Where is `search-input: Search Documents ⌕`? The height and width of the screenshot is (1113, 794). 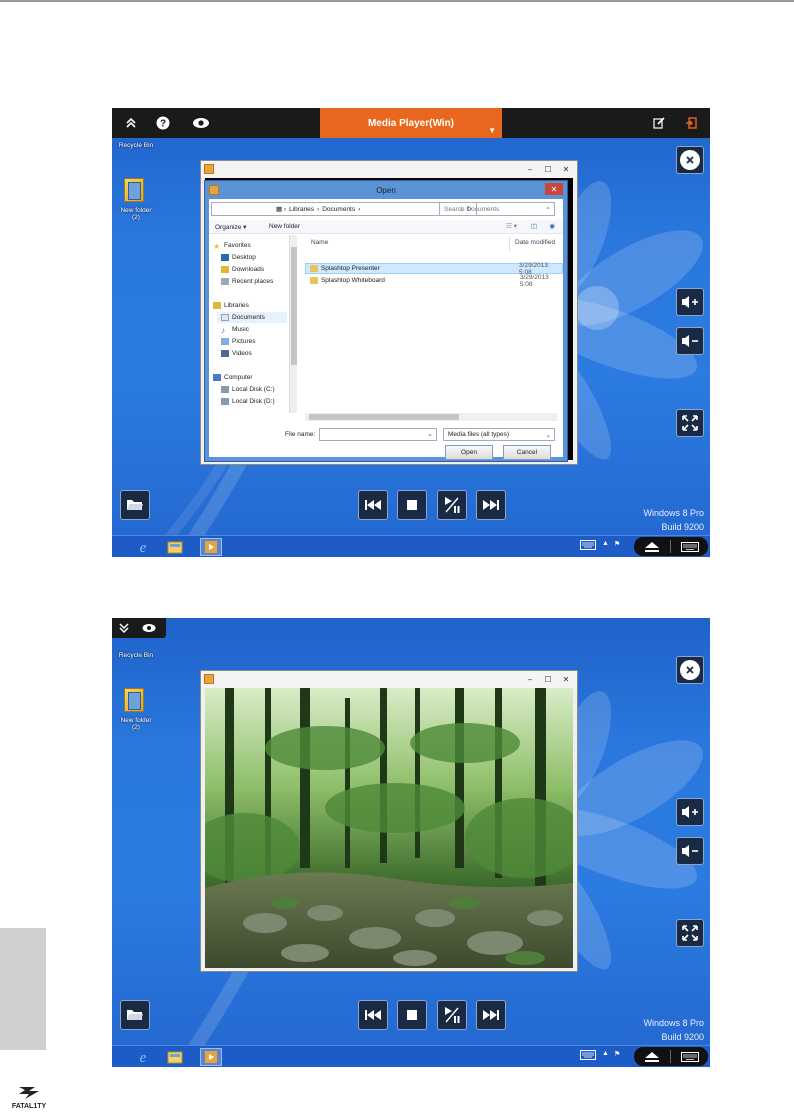 search-input: Search Documents ⌕ is located at coordinates (497, 209).